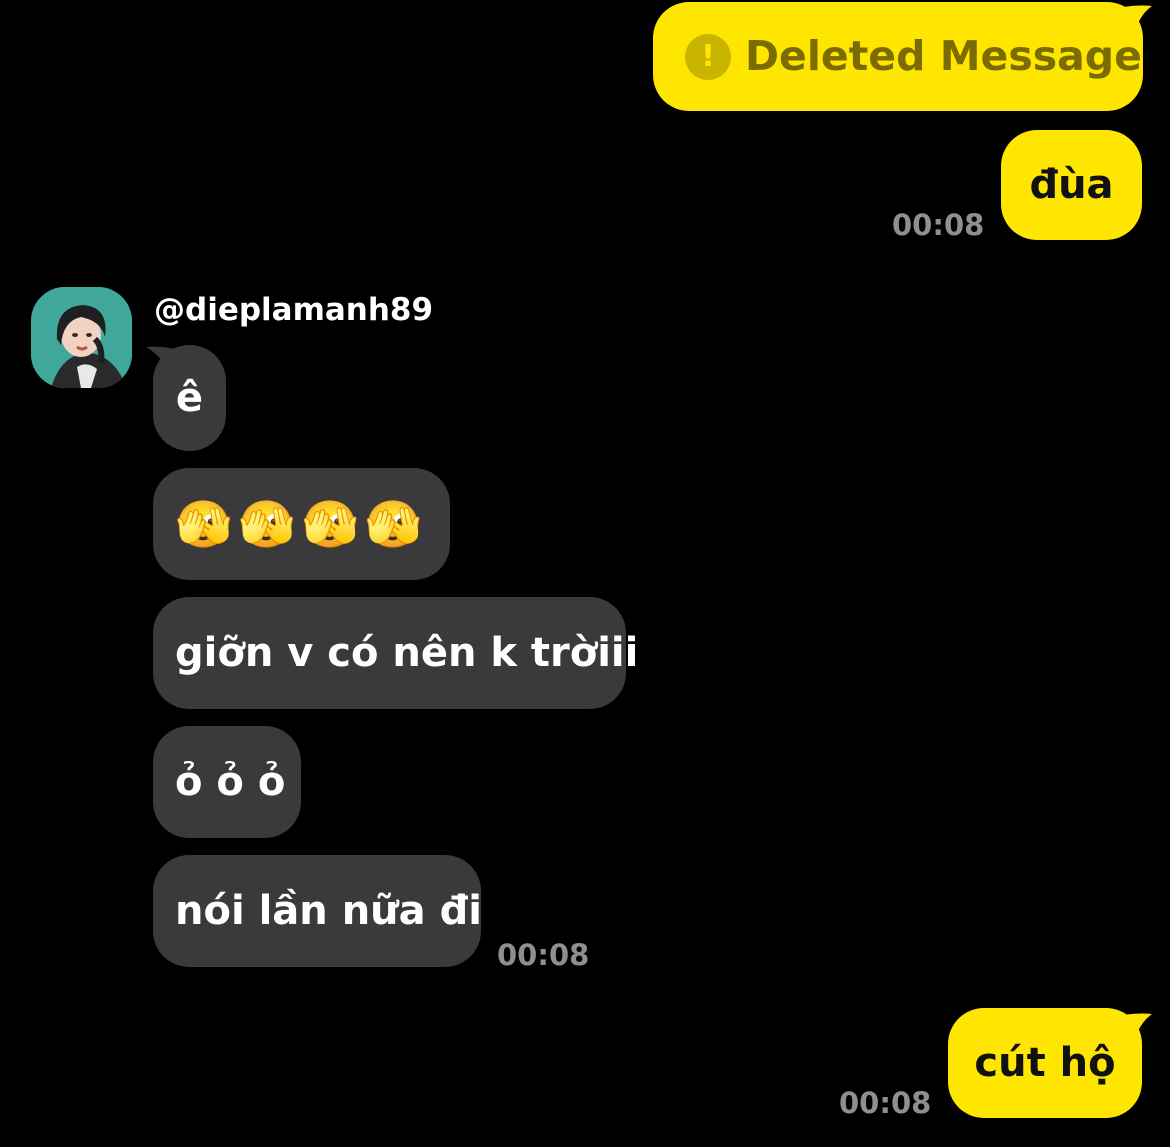  I want to click on message-text: giỡn v có nên k trờiii, so click(407, 653).